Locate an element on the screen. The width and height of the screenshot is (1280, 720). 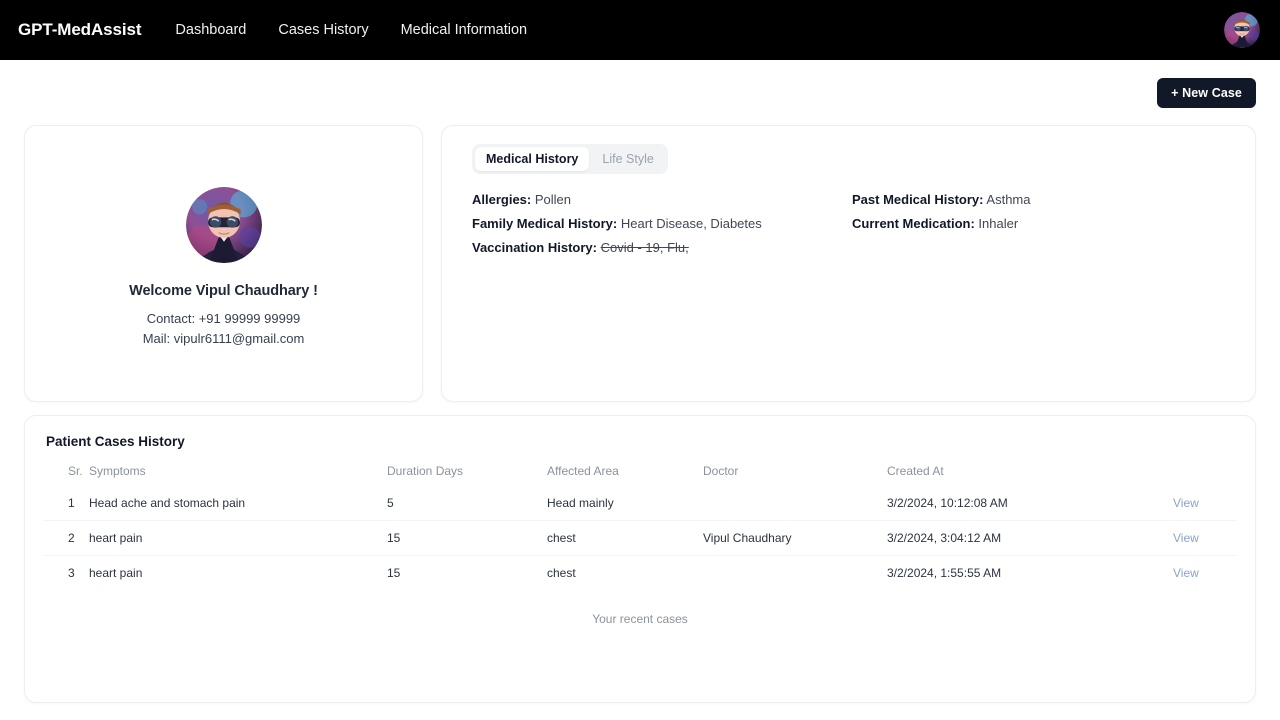
column-header-duration: Duration Days is located at coordinates (425, 471).